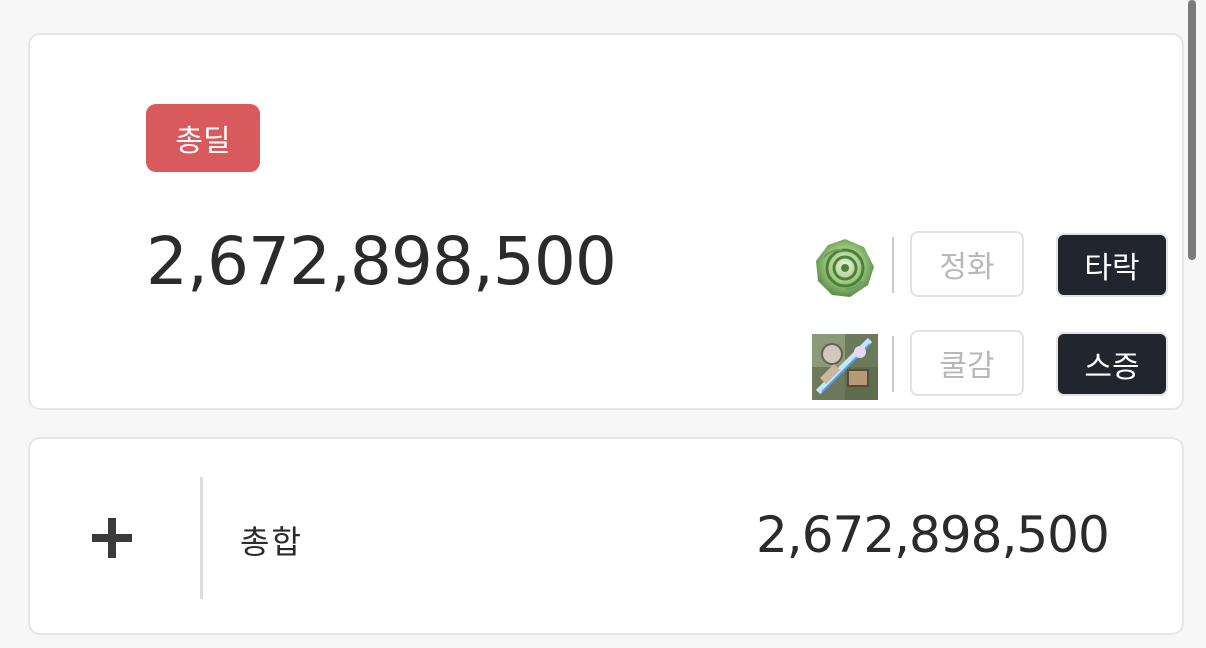 Image resolution: width=1206 pixels, height=648 pixels. I want to click on summary-label: 총합, so click(271, 542).